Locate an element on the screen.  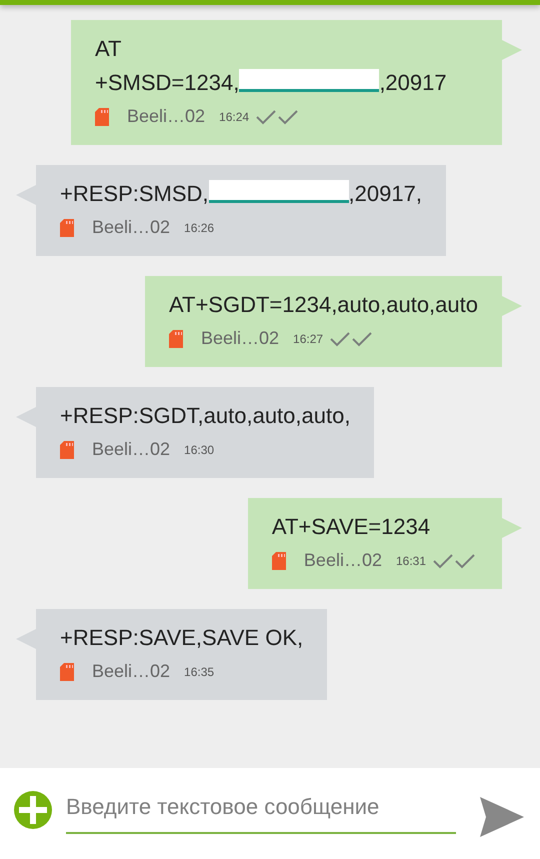
message-time: 16:31 is located at coordinates (411, 561).